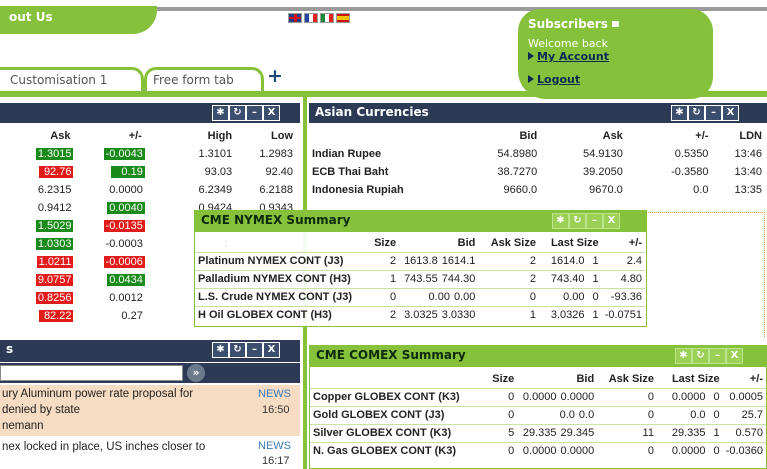  What do you see at coordinates (716, 397) in the screenshot?
I see `last-size-value: 0` at bounding box center [716, 397].